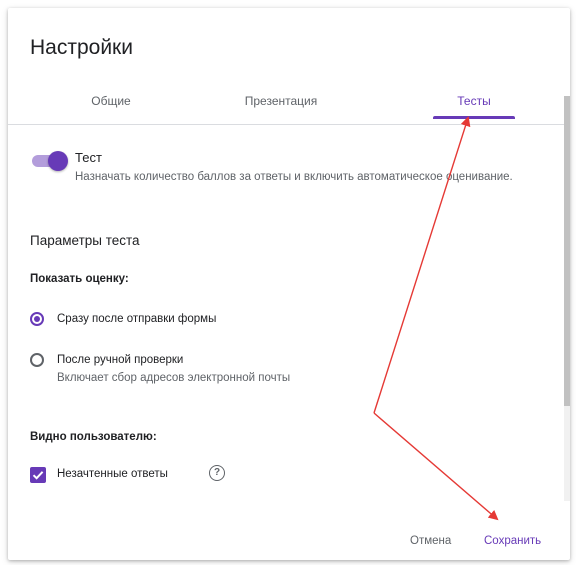 The image size is (576, 565). Describe the element at coordinates (474, 101) in the screenshot. I see `tab-quizzes: Тесты` at that location.